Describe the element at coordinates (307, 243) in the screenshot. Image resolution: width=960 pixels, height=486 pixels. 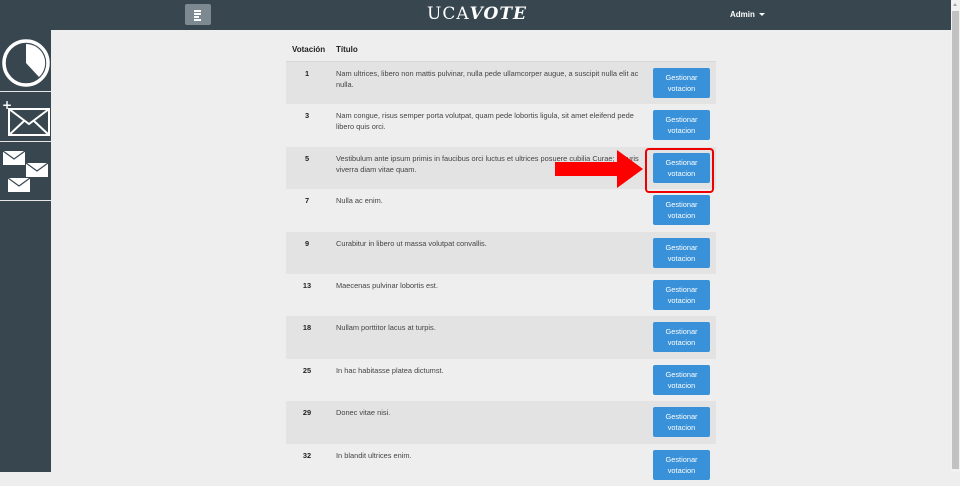
I see `votacion-id: 9` at that location.